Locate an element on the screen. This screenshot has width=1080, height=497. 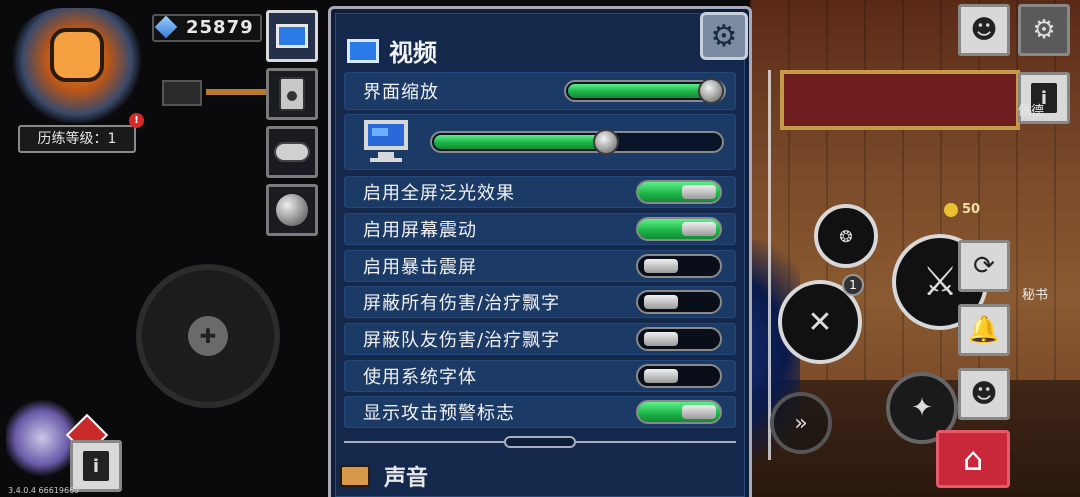
coin-amount: 50 is located at coordinates (971, 209).